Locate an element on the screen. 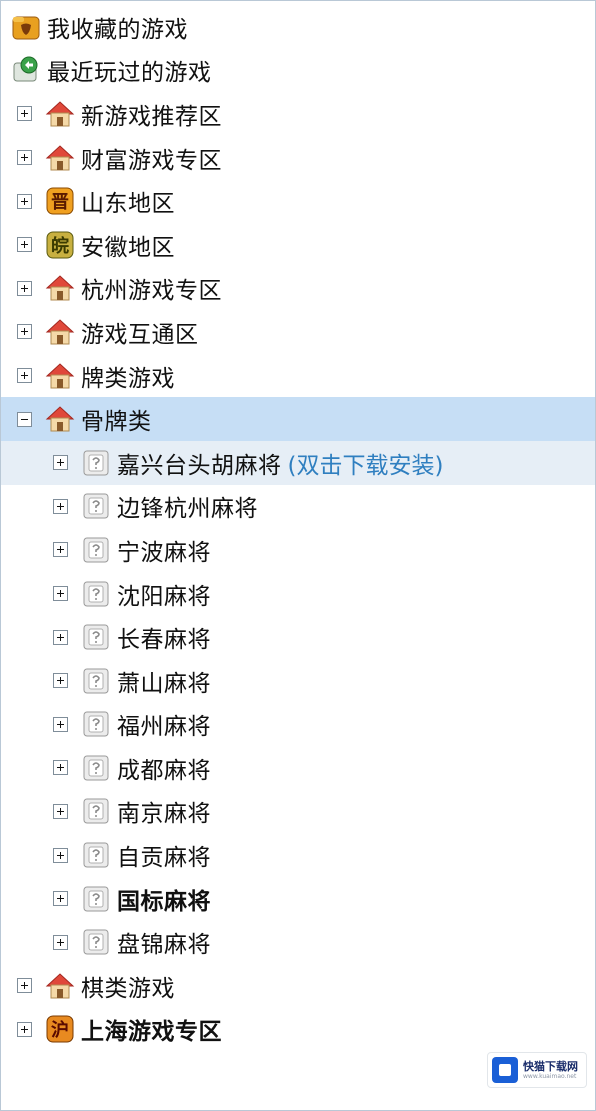 Image resolution: width=596 pixels, height=1111 pixels. download-hint: (双击下载安装) is located at coordinates (365, 465).